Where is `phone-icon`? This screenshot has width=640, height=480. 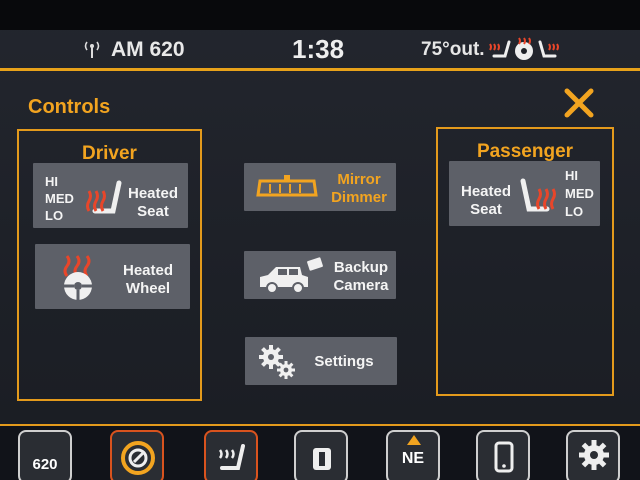 phone-icon is located at coordinates (504, 457).